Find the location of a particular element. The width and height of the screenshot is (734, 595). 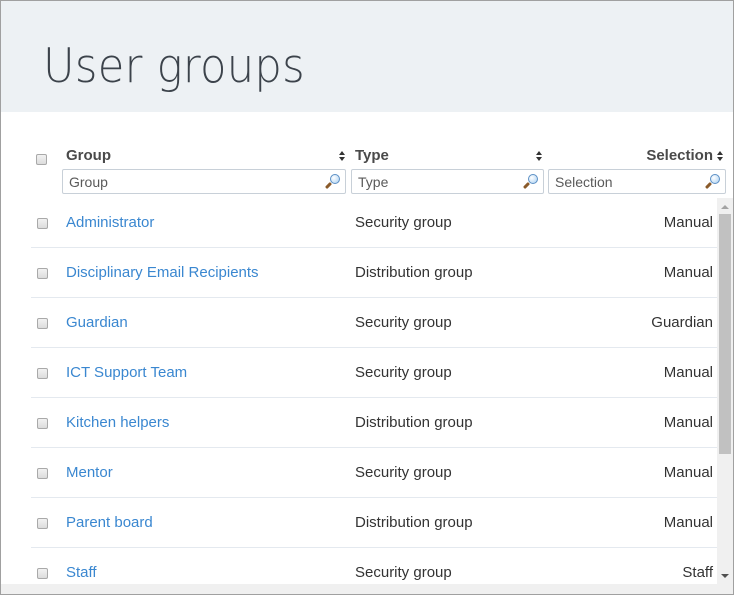

sort-selection-icon is located at coordinates (720, 156).